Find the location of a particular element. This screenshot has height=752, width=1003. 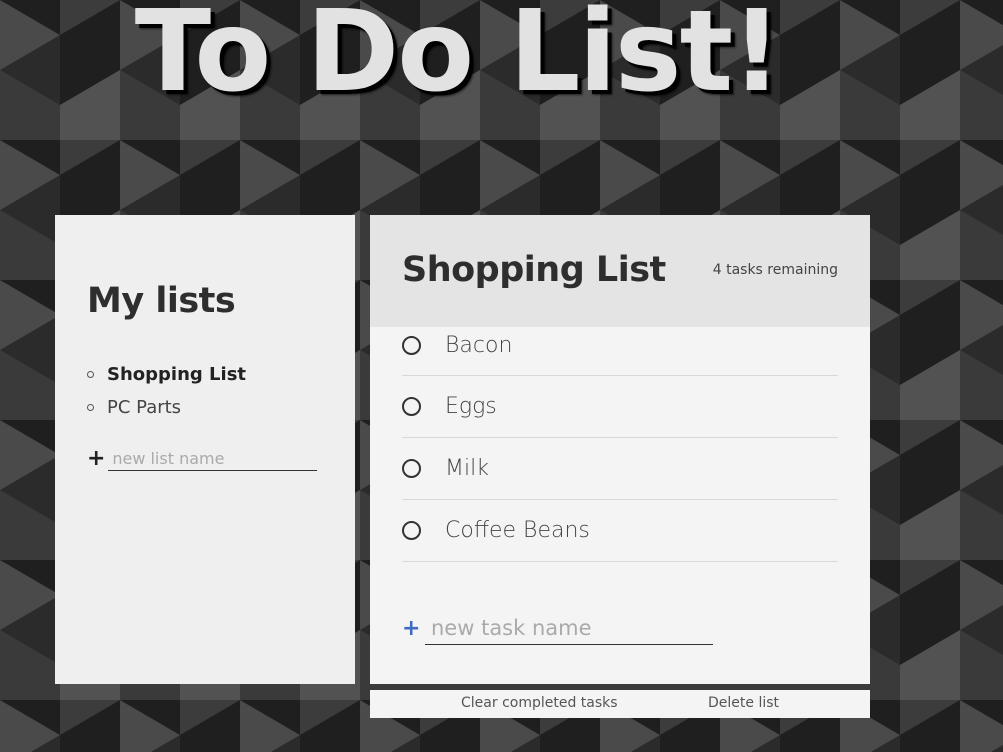

task-label: Eggs is located at coordinates (471, 406).